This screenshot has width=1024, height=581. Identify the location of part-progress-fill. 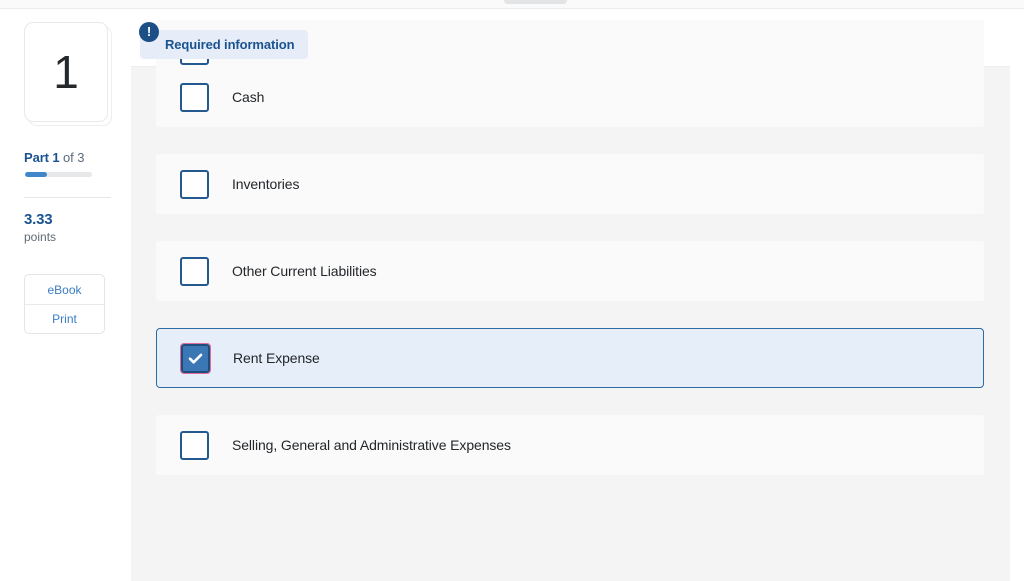
(36, 174).